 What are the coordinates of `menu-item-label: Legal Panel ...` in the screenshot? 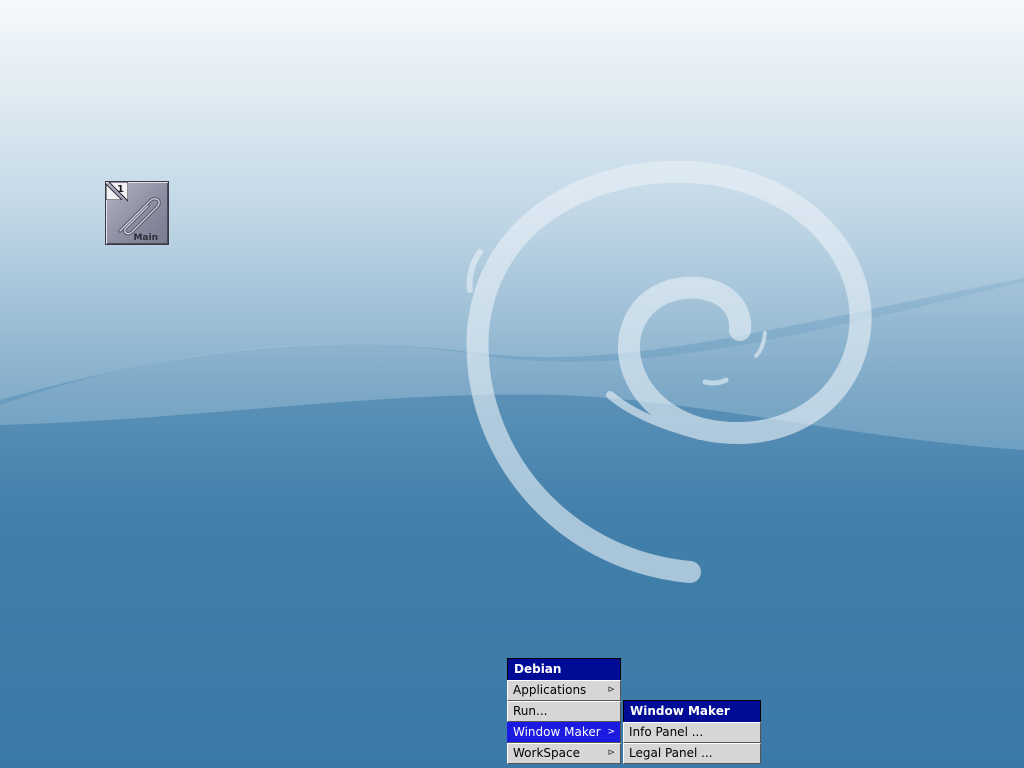 It's located at (671, 753).